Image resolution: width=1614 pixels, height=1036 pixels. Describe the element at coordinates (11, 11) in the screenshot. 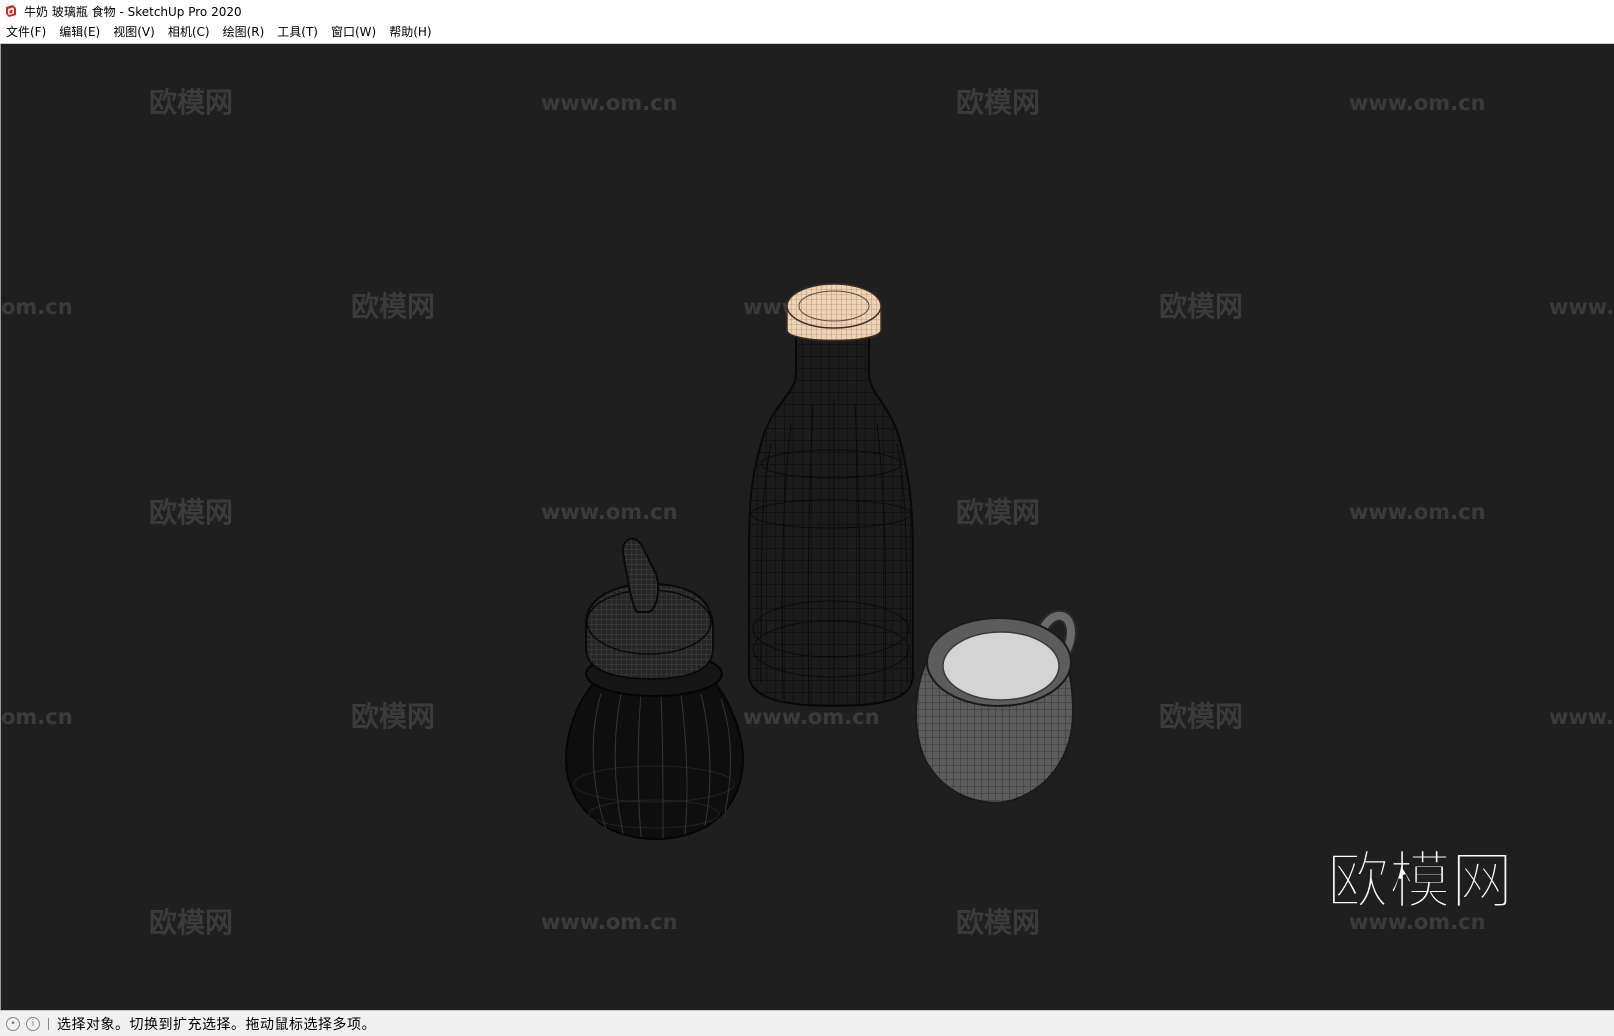

I see `sketchup-logo-icon` at that location.